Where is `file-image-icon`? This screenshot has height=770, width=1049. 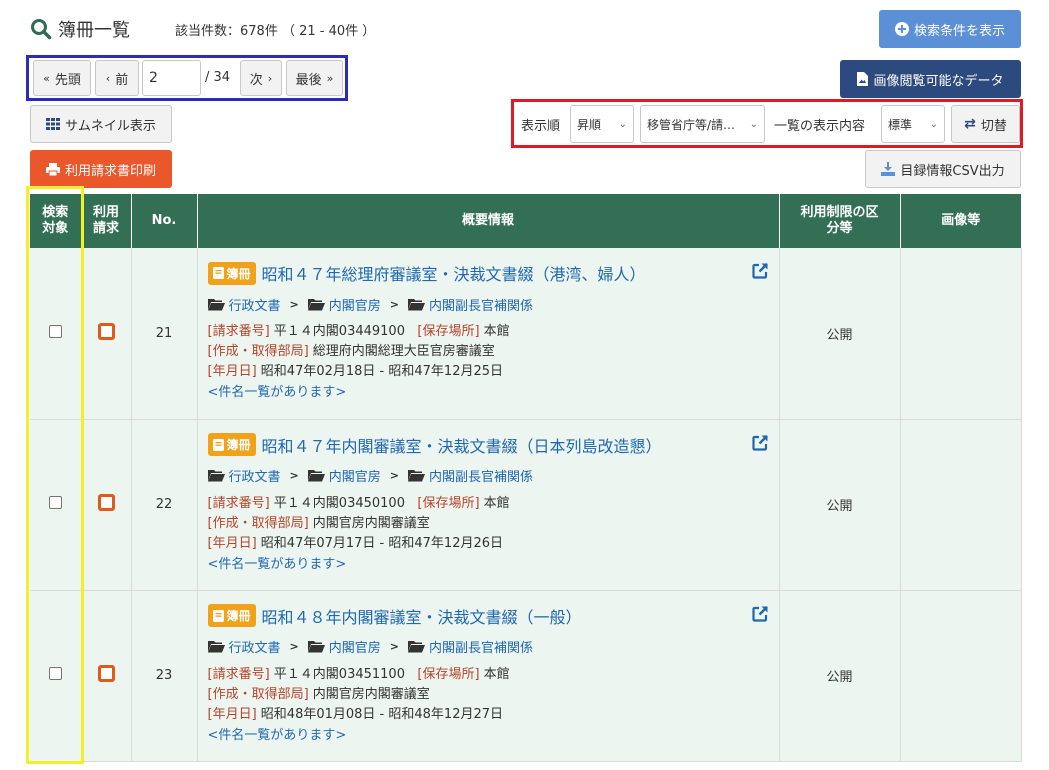 file-image-icon is located at coordinates (863, 79).